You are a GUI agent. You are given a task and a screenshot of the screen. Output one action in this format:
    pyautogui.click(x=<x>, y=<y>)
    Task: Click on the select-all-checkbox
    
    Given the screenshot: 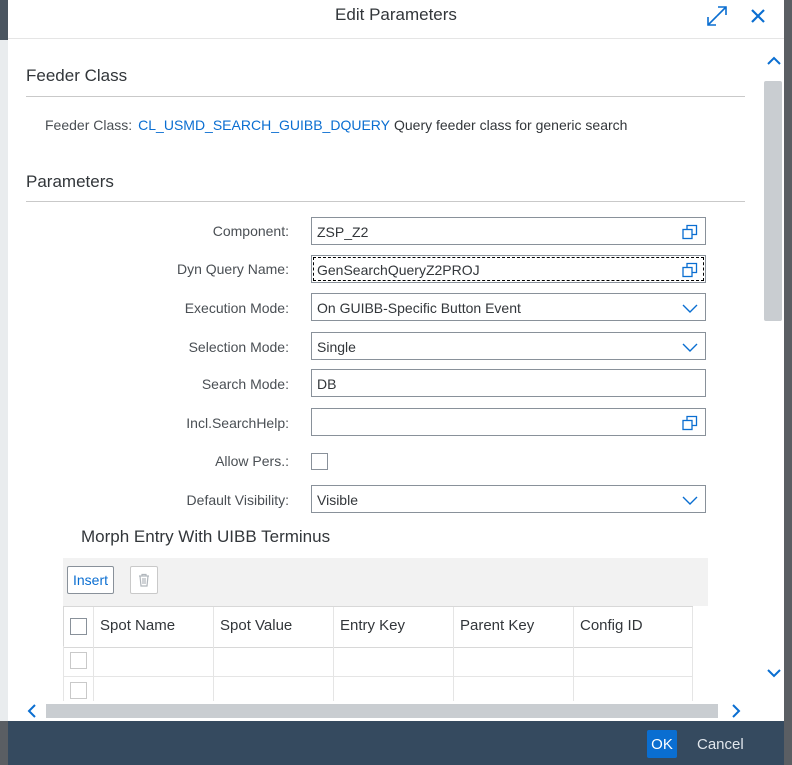 What is the action you would take?
    pyautogui.click(x=78, y=626)
    